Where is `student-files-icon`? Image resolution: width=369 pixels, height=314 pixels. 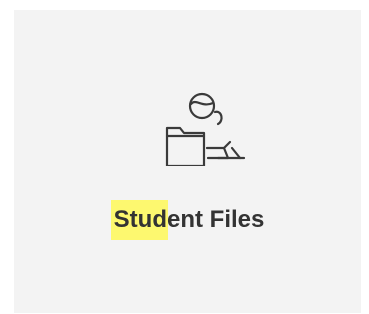
student-files-icon is located at coordinates (202, 126).